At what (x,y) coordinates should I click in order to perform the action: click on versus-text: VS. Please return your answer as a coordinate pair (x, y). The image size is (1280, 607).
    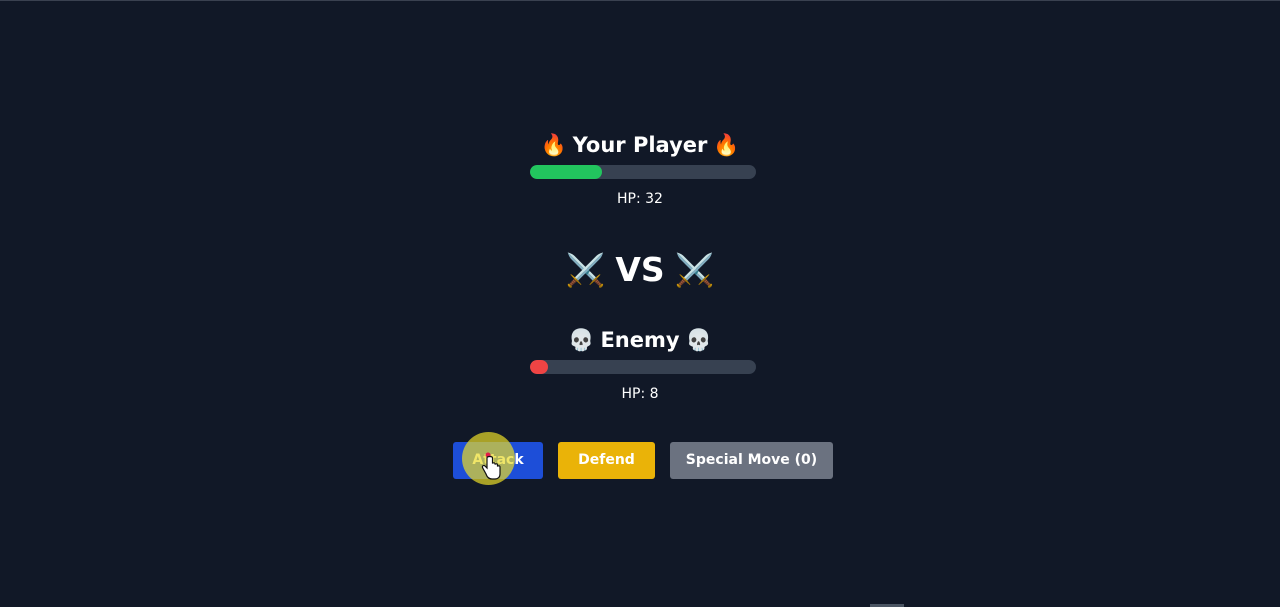
    Looking at the image, I should click on (640, 269).